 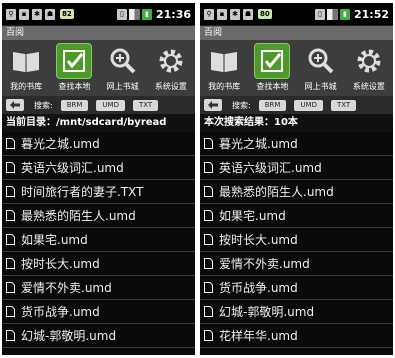 What do you see at coordinates (371, 14) in the screenshot?
I see `clock: 21:52` at bounding box center [371, 14].